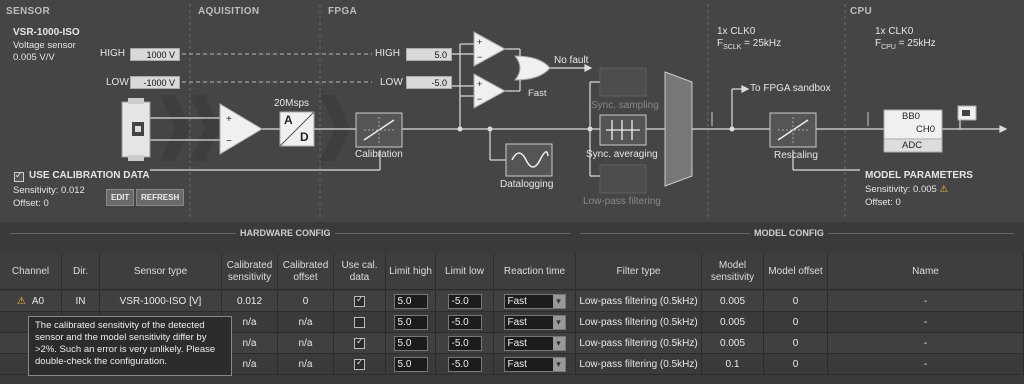  Describe the element at coordinates (796, 155) in the screenshot. I see `rescaling-label: Rescaling` at that location.